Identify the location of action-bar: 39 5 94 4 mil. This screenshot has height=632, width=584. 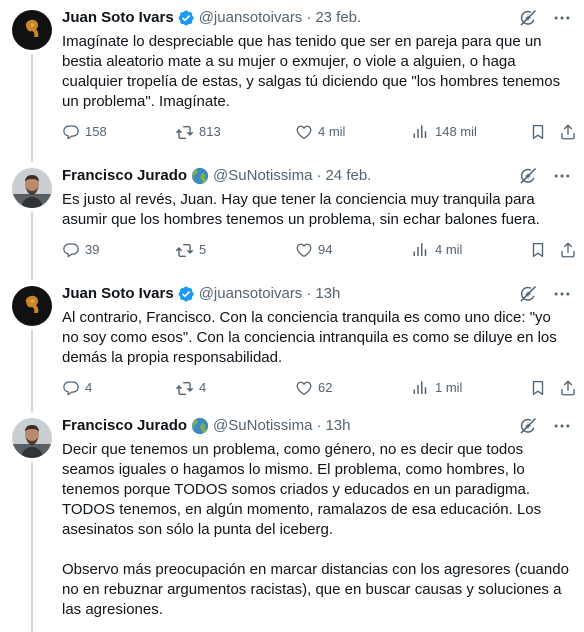
(320, 250).